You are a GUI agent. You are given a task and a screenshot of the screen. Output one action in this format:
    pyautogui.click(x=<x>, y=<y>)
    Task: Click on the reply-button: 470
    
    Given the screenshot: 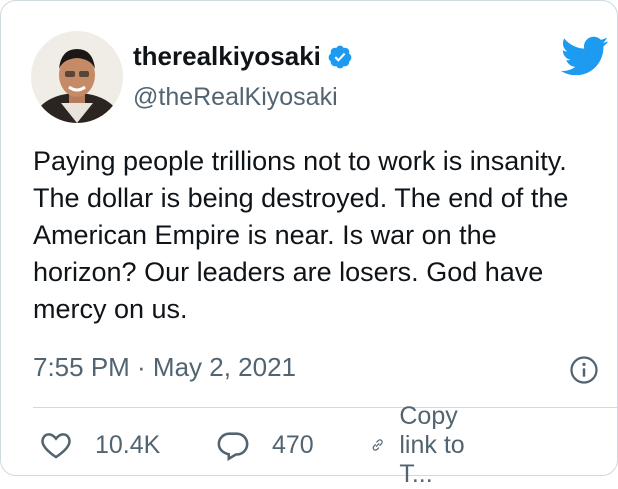 What is the action you would take?
    pyautogui.click(x=265, y=445)
    